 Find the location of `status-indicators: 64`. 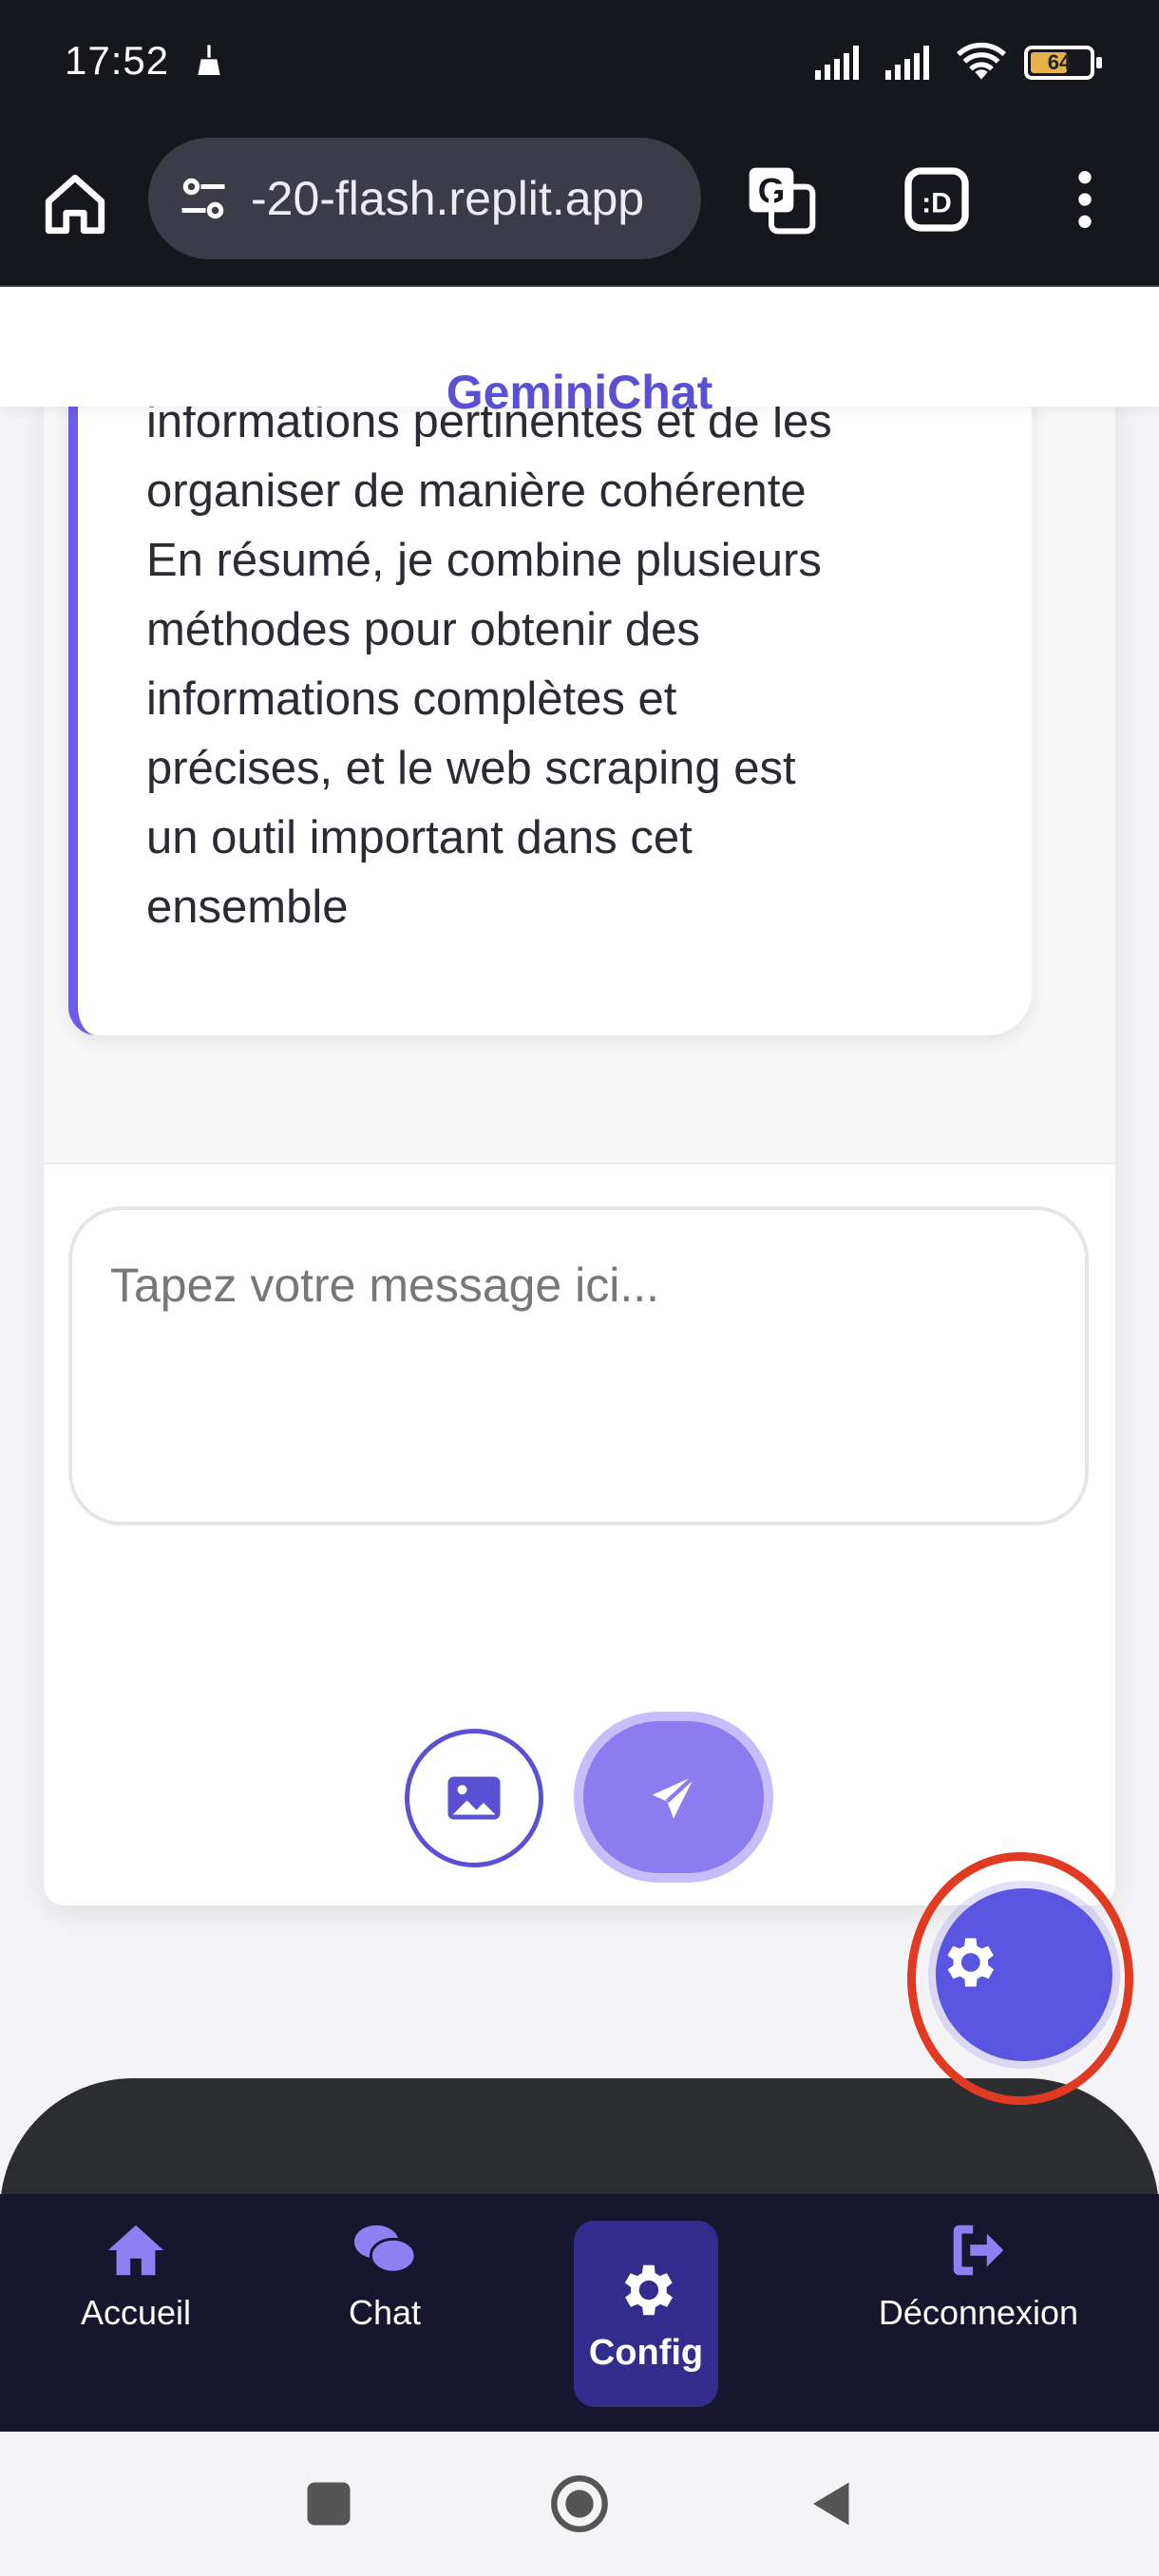

status-indicators: 64 is located at coordinates (958, 63).